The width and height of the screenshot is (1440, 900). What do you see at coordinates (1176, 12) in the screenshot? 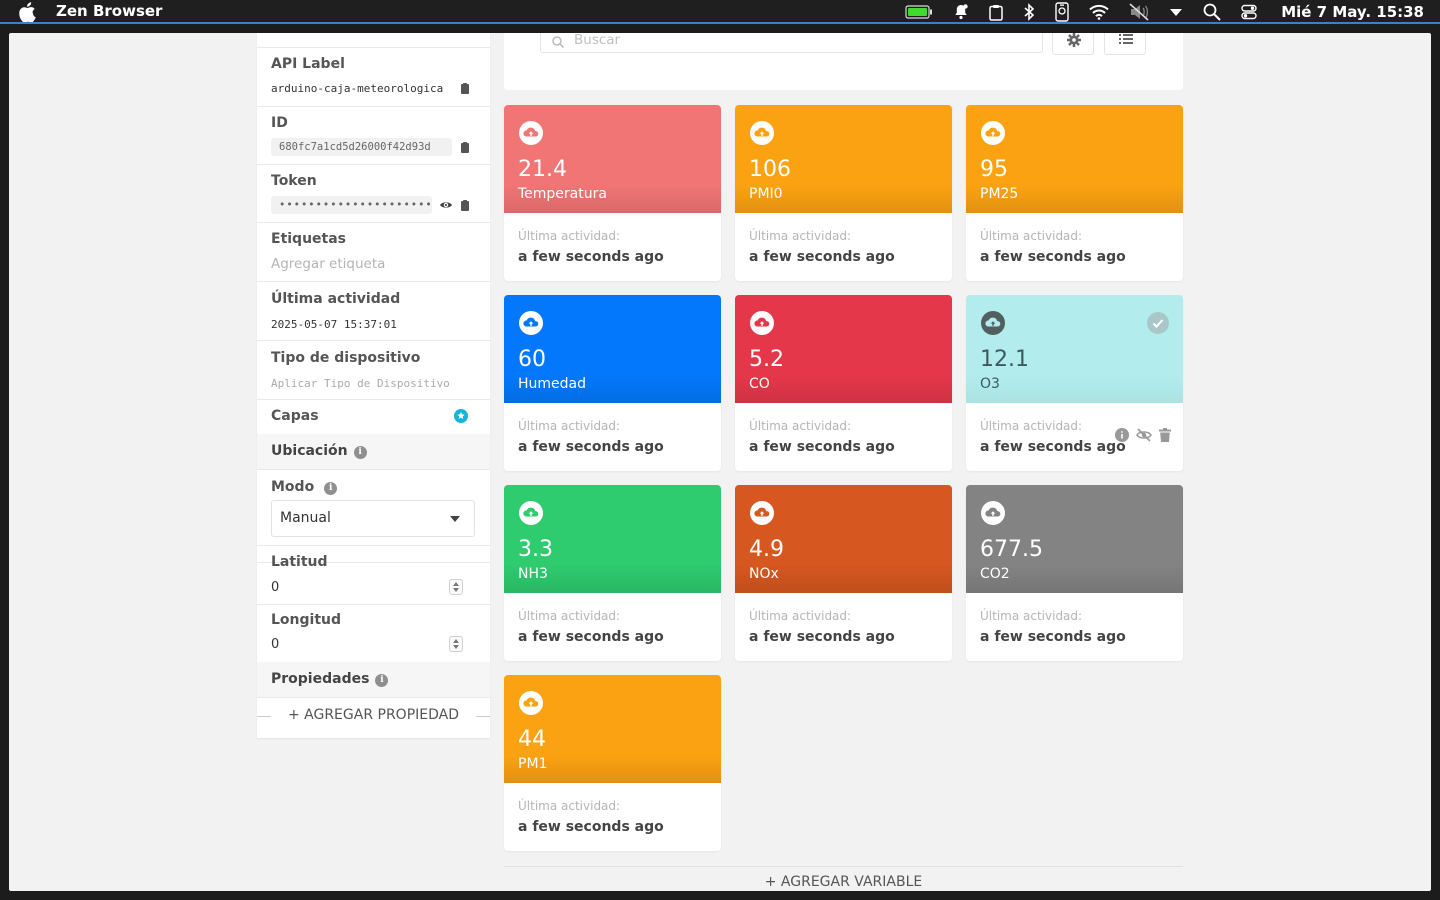
I see `dropdown-icon` at bounding box center [1176, 12].